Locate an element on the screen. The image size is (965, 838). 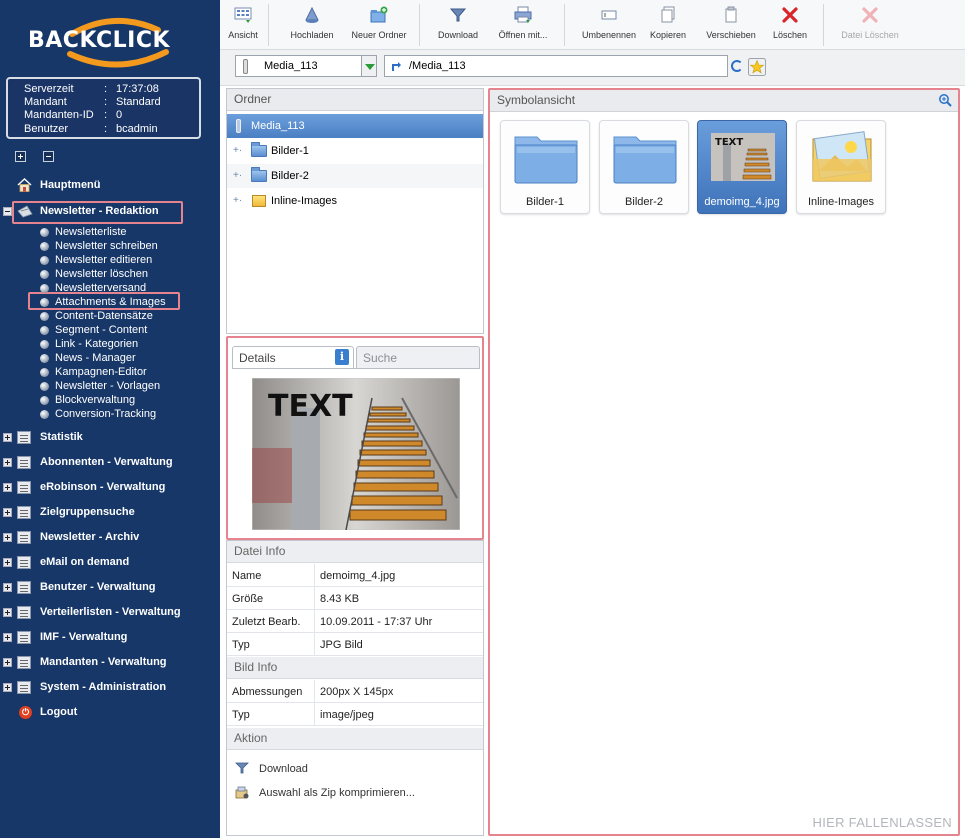
menu-statistik: Statistik is located at coordinates (110, 438).